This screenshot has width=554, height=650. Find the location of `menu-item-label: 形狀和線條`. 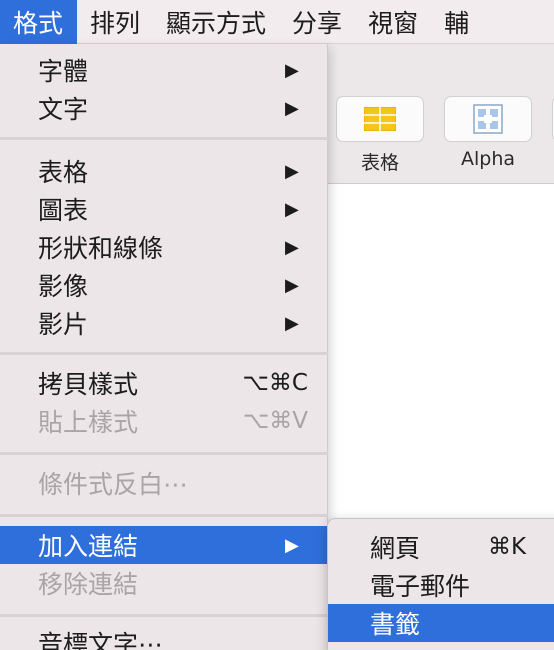

menu-item-label: 形狀和線條 is located at coordinates (101, 248).